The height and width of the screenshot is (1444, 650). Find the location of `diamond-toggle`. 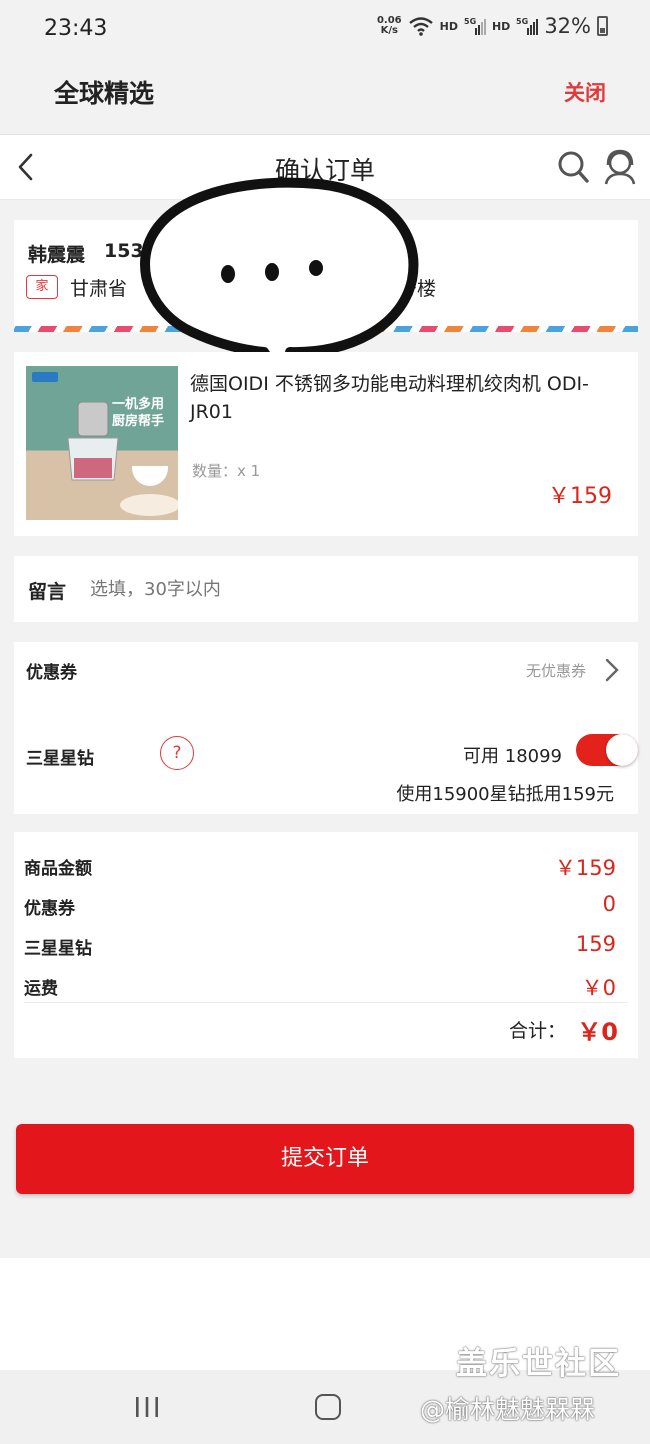

diamond-toggle is located at coordinates (607, 750).